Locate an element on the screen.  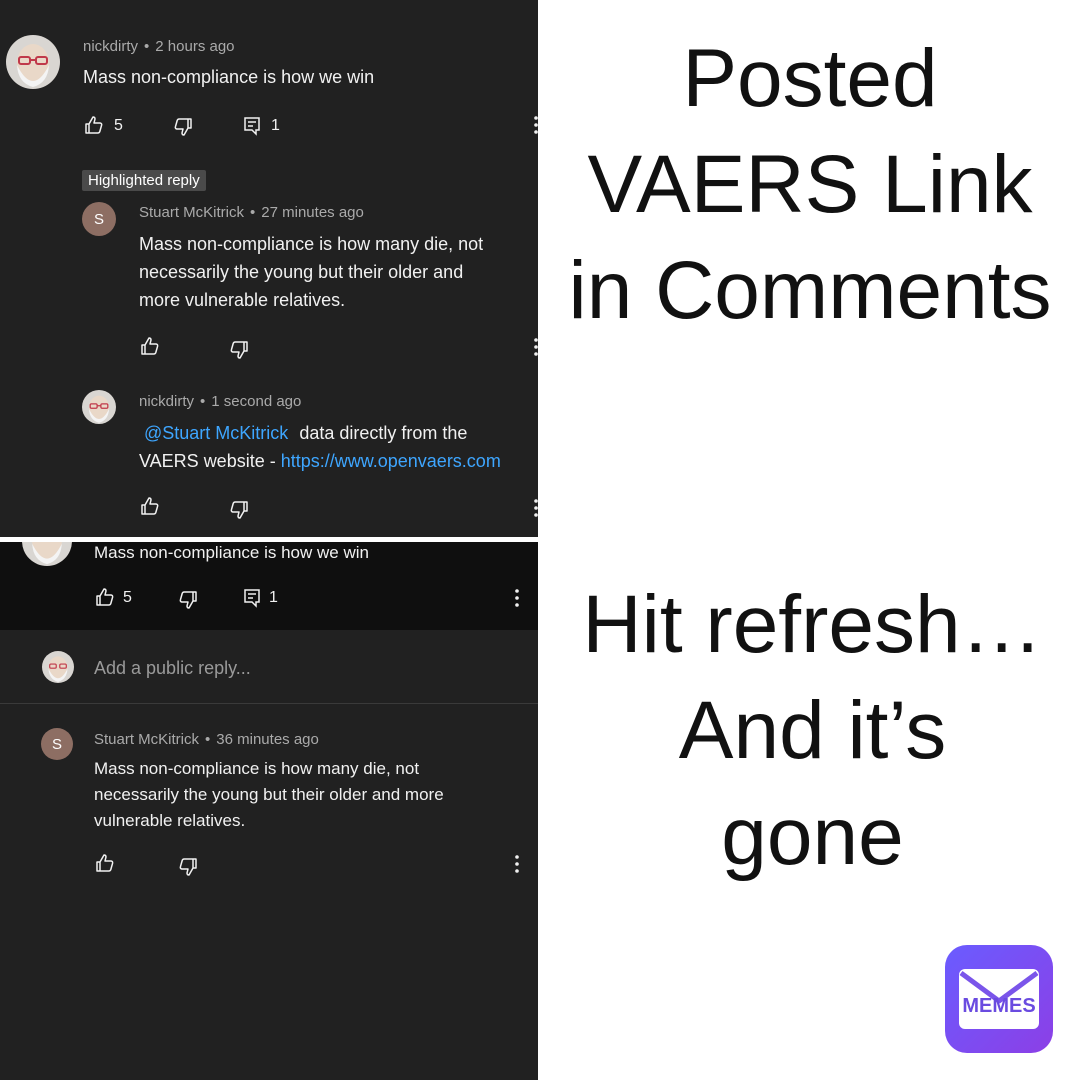
openvaers-link: https://www.openvaers.com is located at coordinates (391, 461).